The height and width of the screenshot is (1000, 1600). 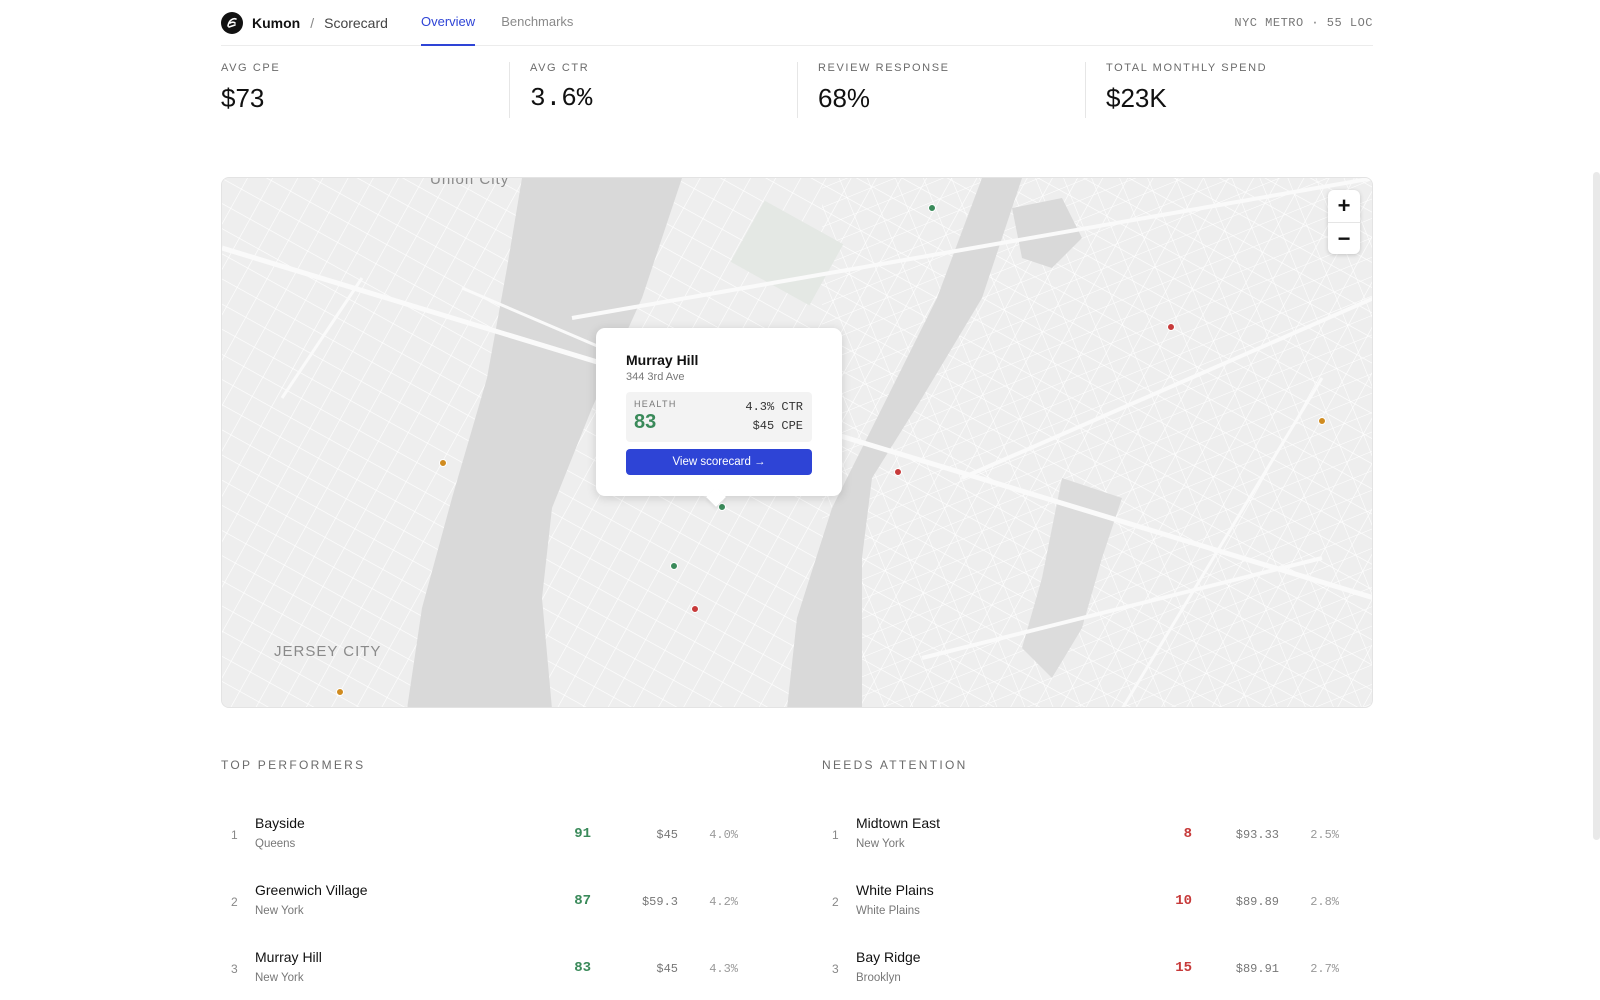 I want to click on location-name: Murray Hill, so click(x=288, y=957).